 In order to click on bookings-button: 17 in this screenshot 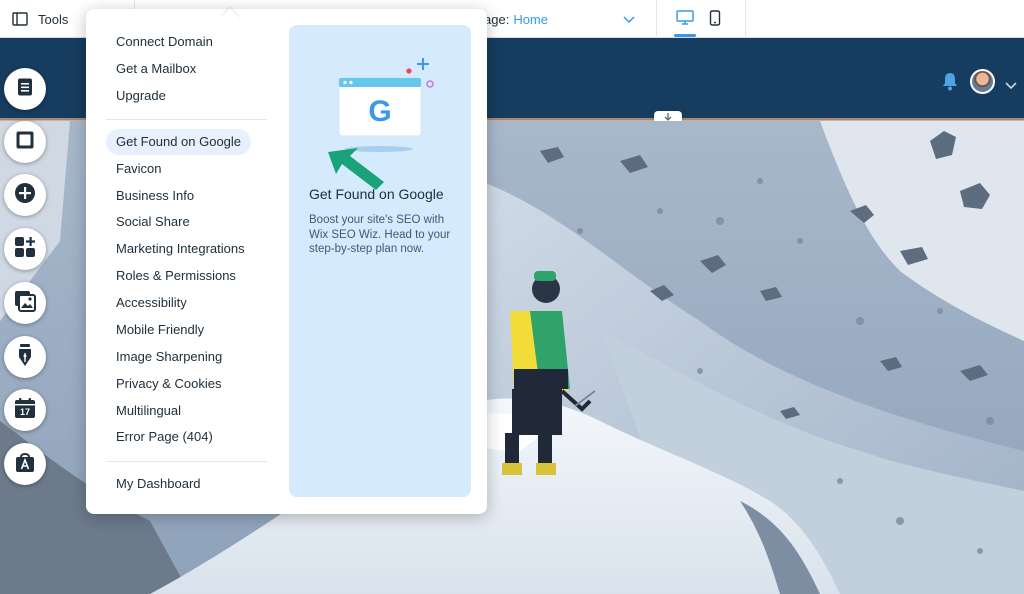, I will do `click(25, 410)`.